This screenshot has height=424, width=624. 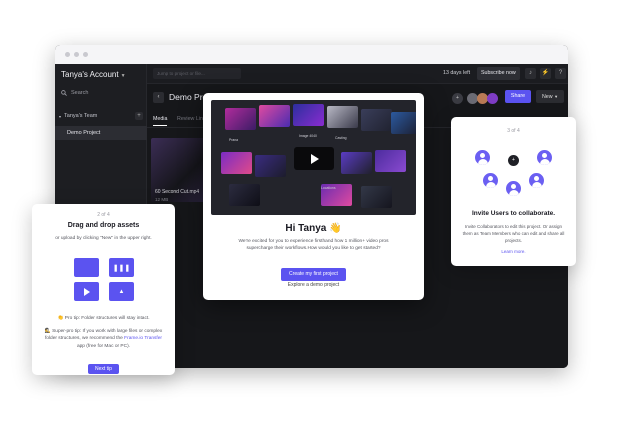 I want to click on welcome-title: Hi Tanya 👋, so click(x=313, y=228).